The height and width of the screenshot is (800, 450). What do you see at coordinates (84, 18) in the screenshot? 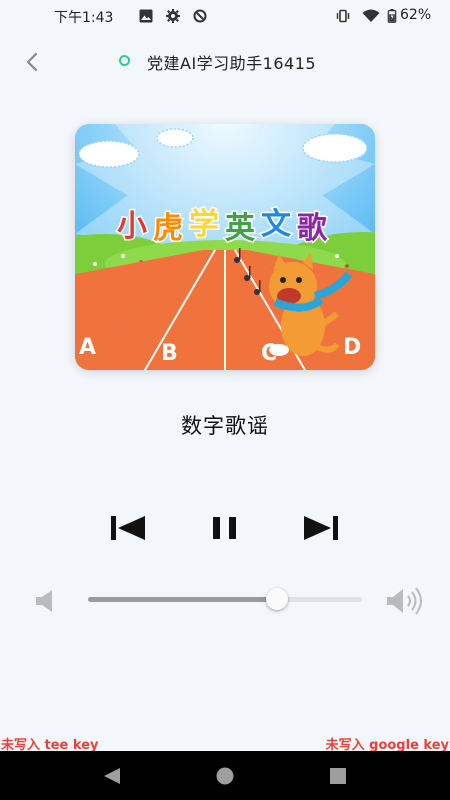
I see `status-time: 下午1:43` at bounding box center [84, 18].